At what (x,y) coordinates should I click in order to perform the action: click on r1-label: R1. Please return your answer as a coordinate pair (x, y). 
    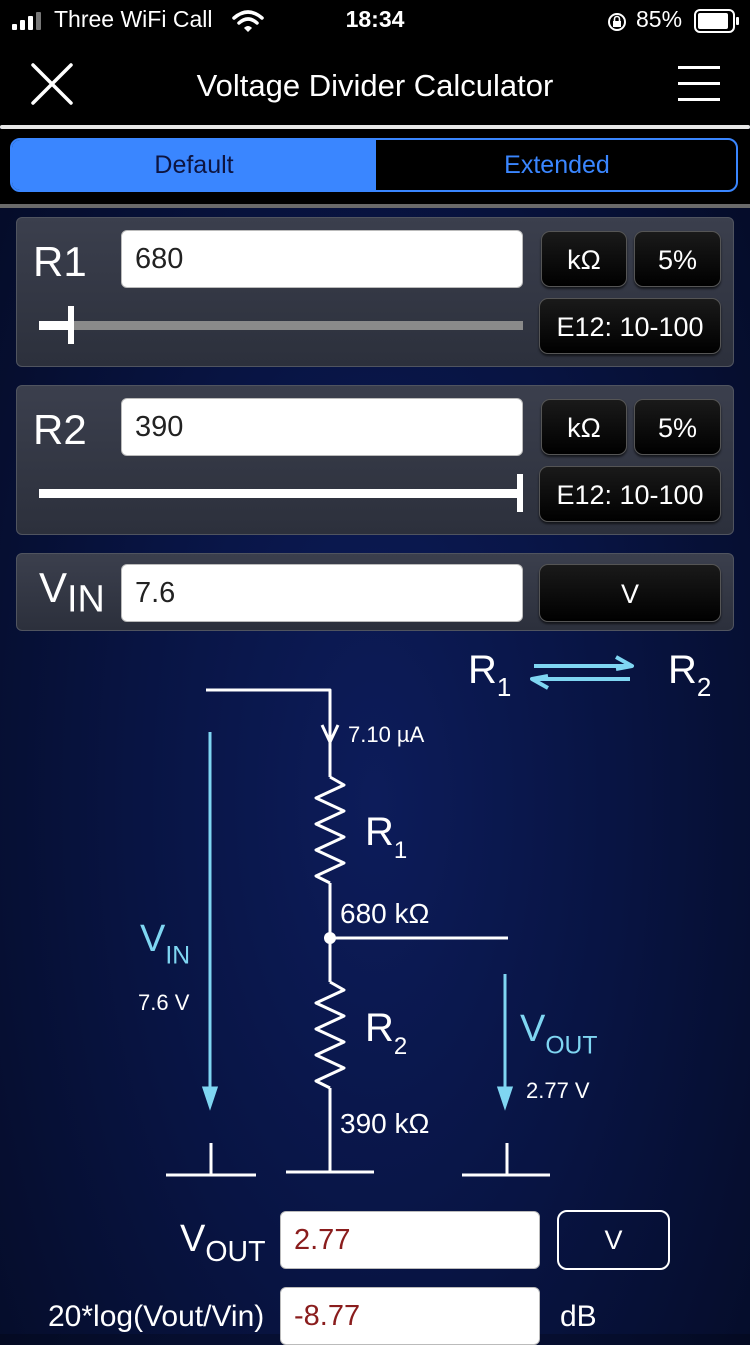
    Looking at the image, I should click on (60, 261).